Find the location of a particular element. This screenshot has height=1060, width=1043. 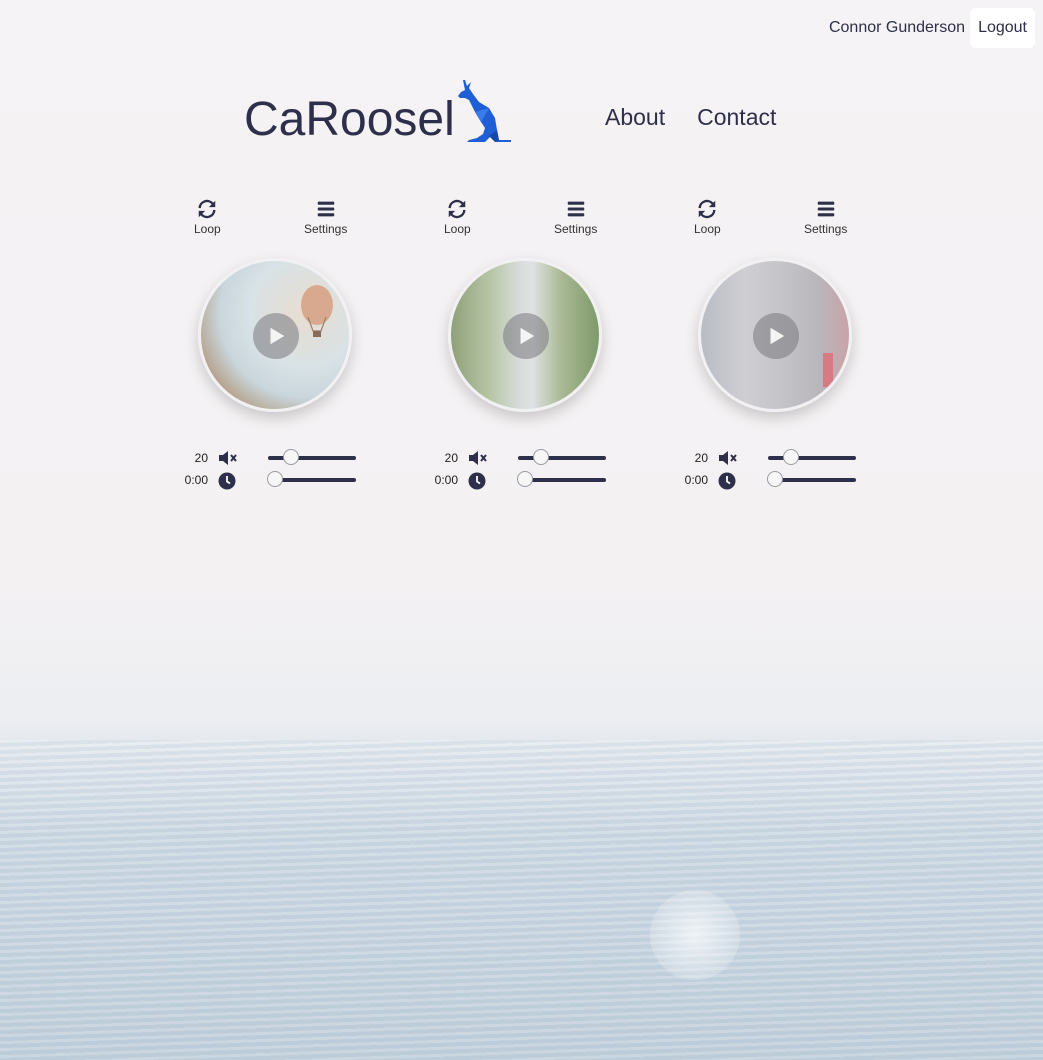

scene-thumbnail-city-street is located at coordinates (775, 335).